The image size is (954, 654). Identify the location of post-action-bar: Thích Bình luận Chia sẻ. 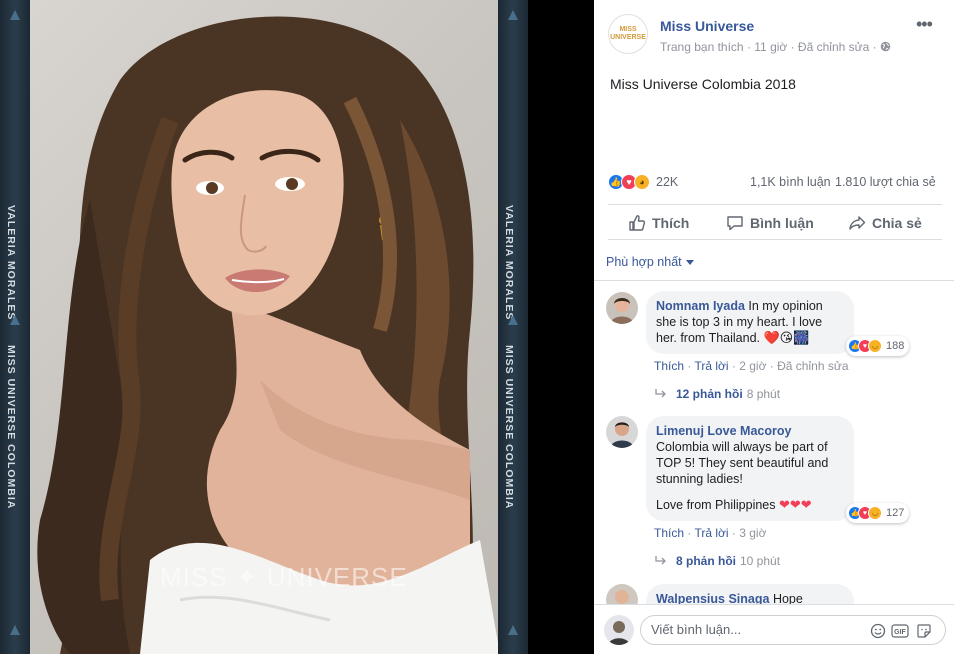
(775, 222).